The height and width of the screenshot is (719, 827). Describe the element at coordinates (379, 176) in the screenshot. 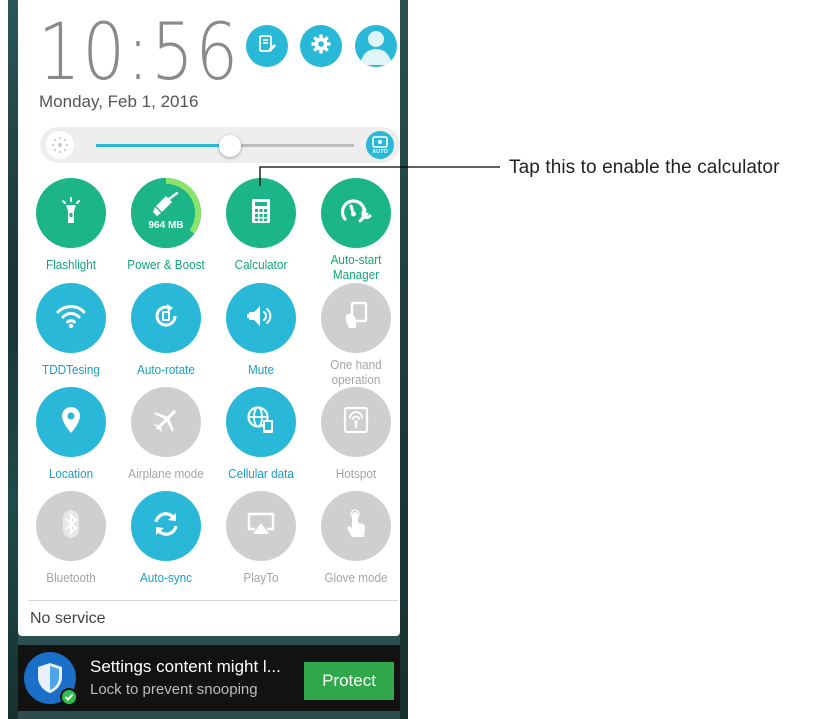

I see `callout-leader-line` at that location.